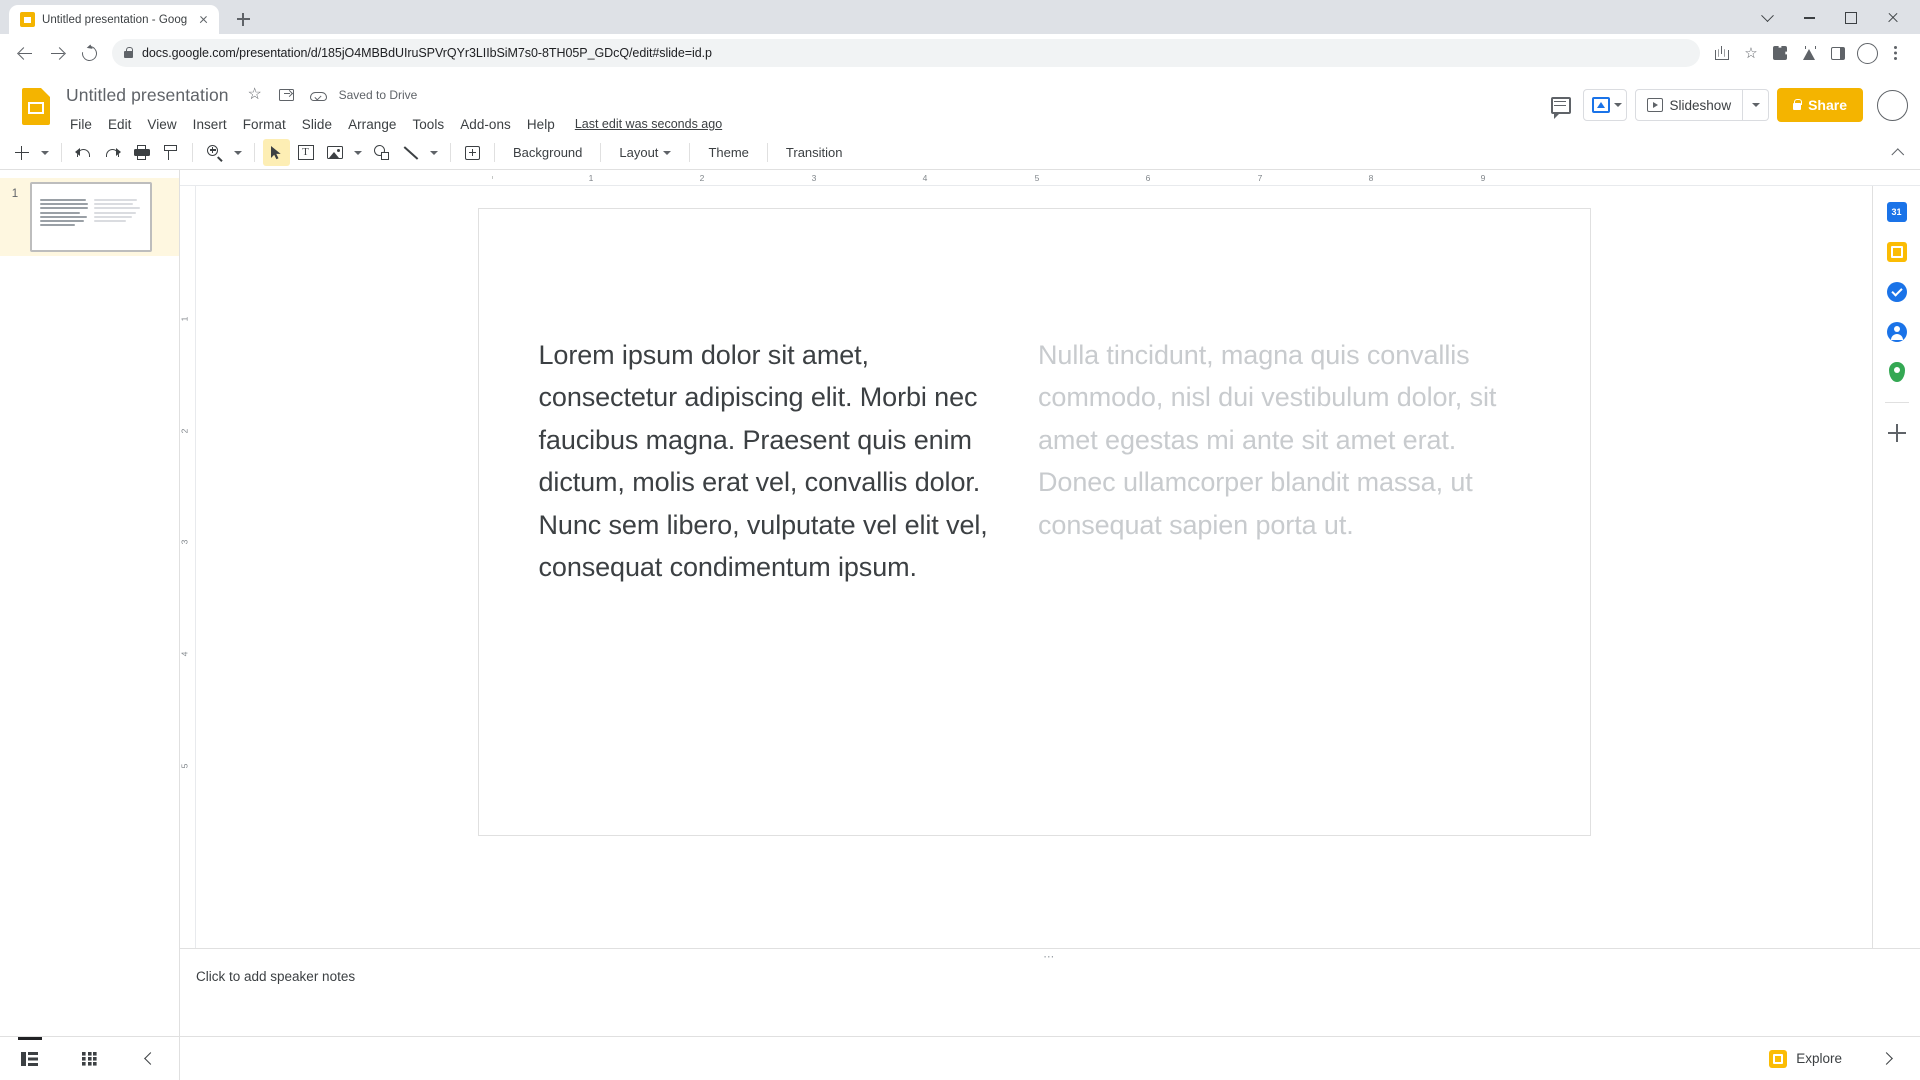  What do you see at coordinates (57, 53) in the screenshot?
I see `forward-button` at bounding box center [57, 53].